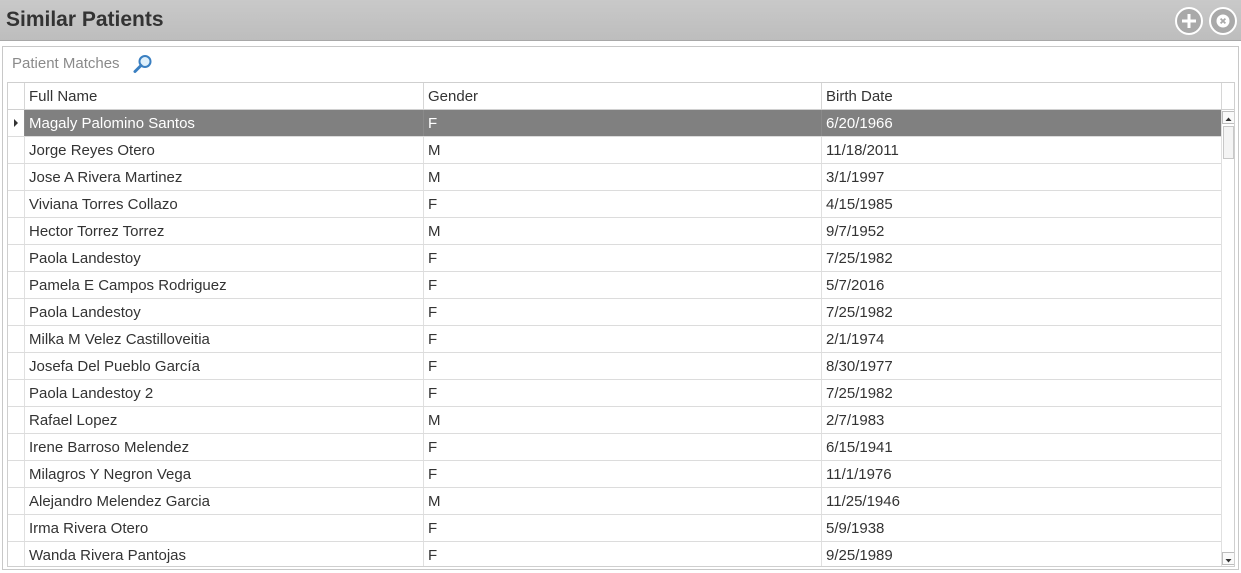  What do you see at coordinates (1021, 474) in the screenshot?
I see `cell-birth-date: 11/1/1976` at bounding box center [1021, 474].